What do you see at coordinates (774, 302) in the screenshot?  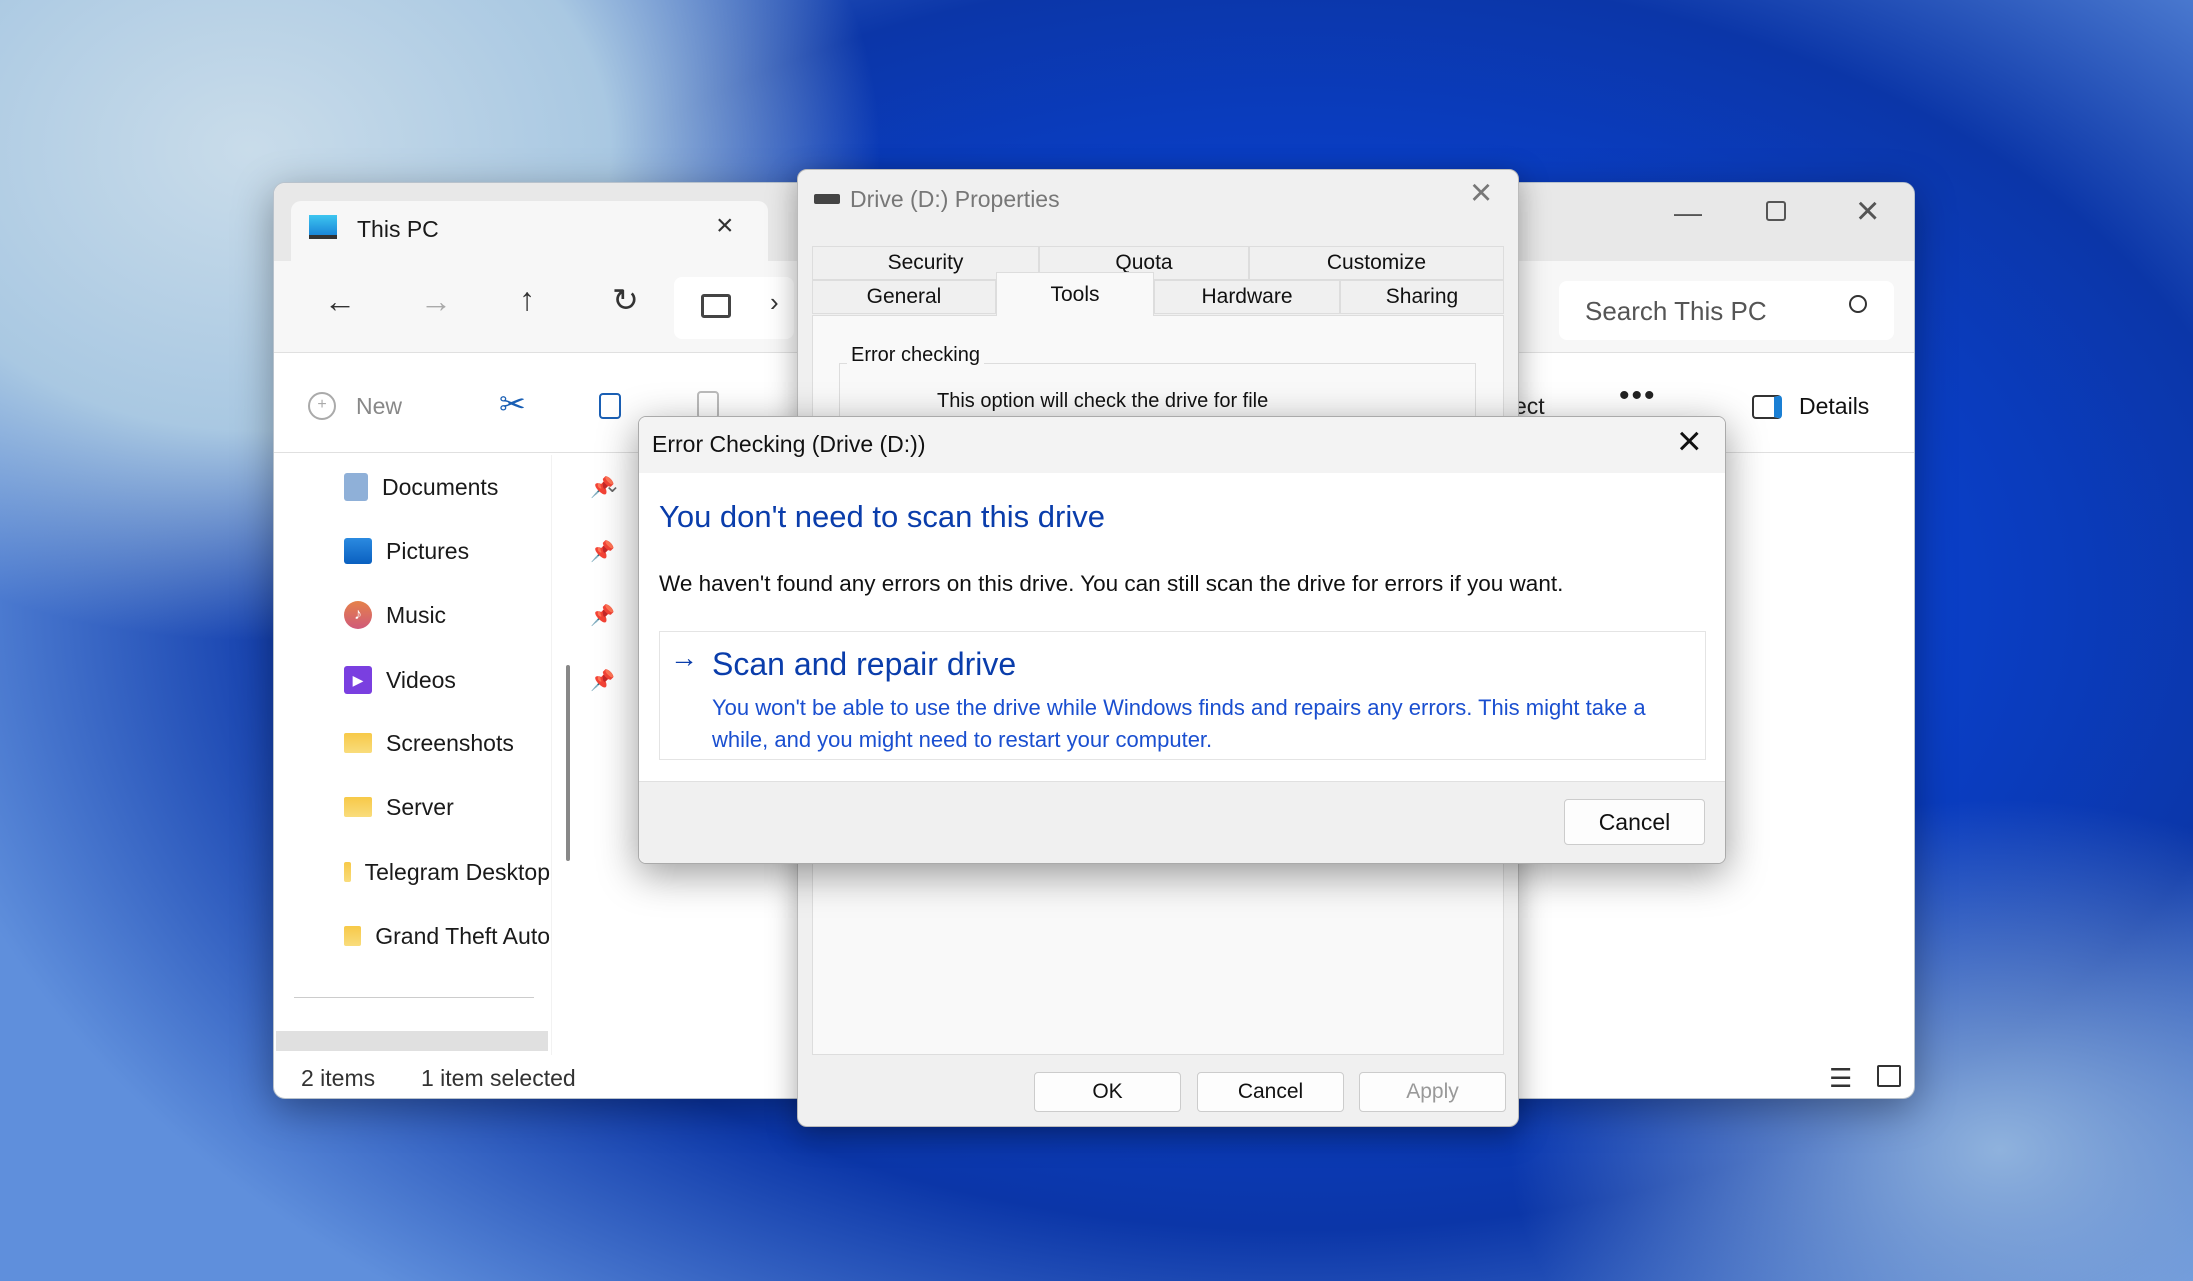 I see `chevron-right-icon: ›` at bounding box center [774, 302].